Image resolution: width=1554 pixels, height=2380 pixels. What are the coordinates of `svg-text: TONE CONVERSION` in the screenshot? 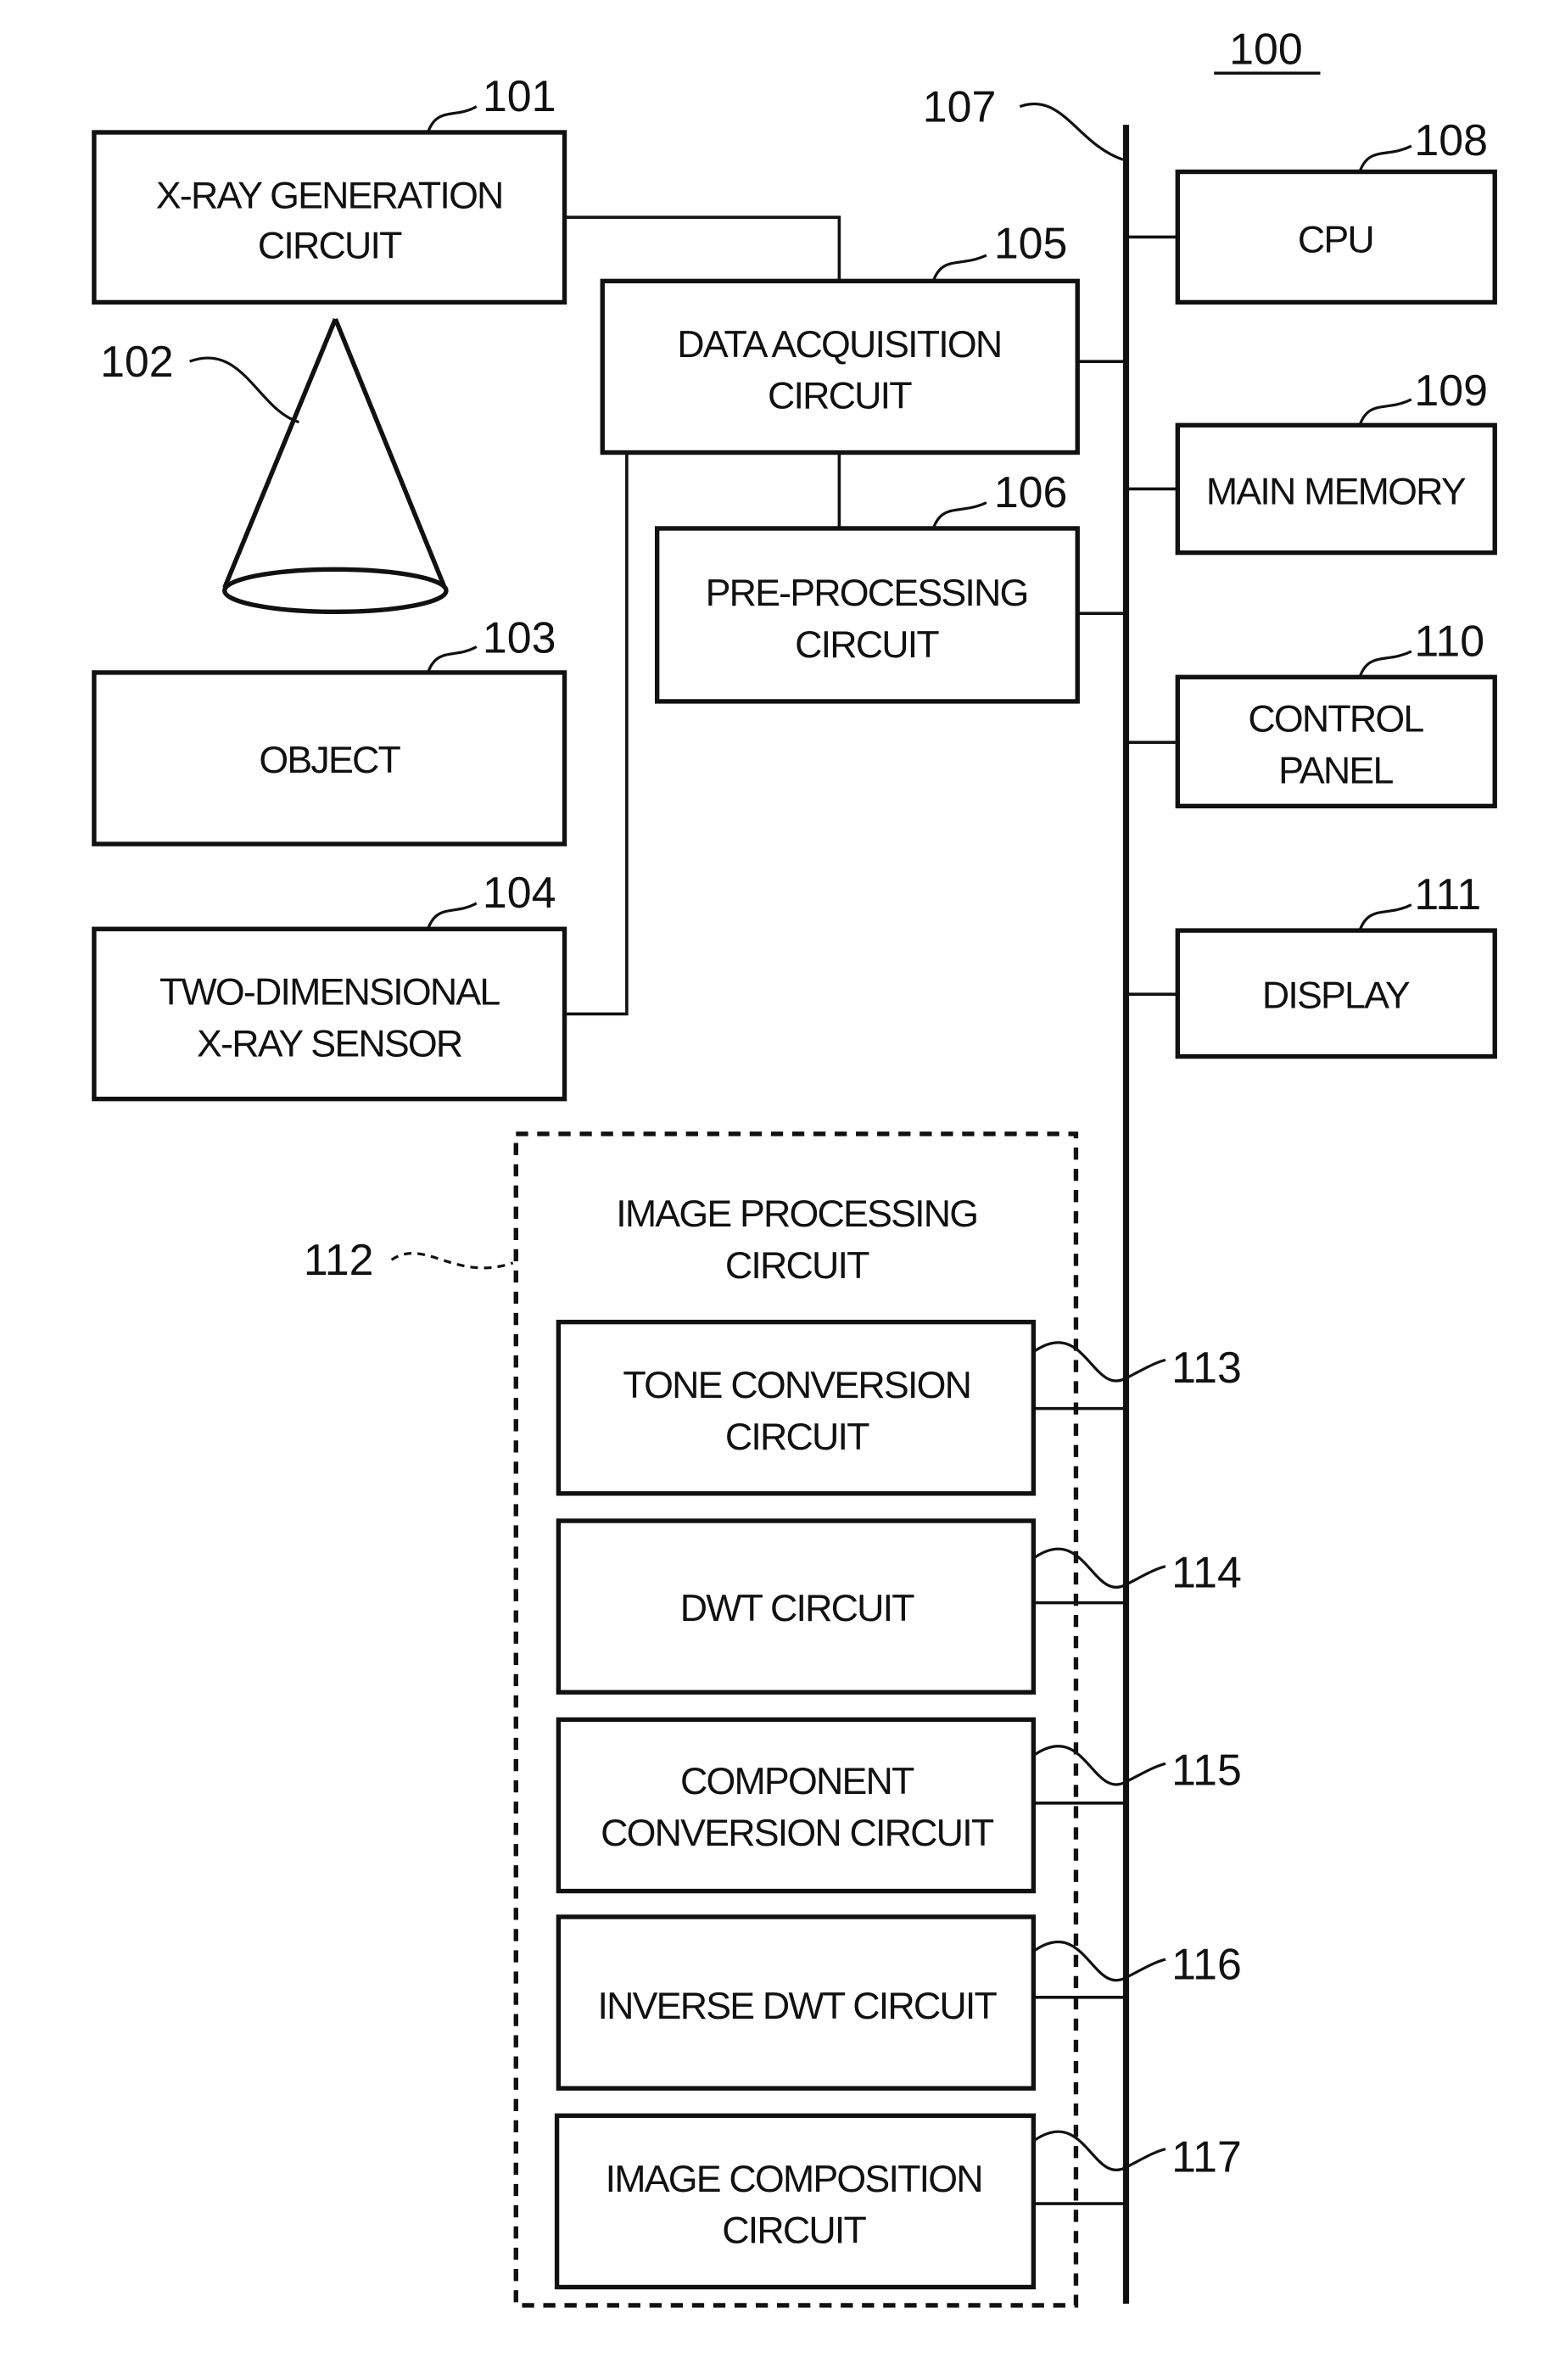 It's located at (796, 1385).